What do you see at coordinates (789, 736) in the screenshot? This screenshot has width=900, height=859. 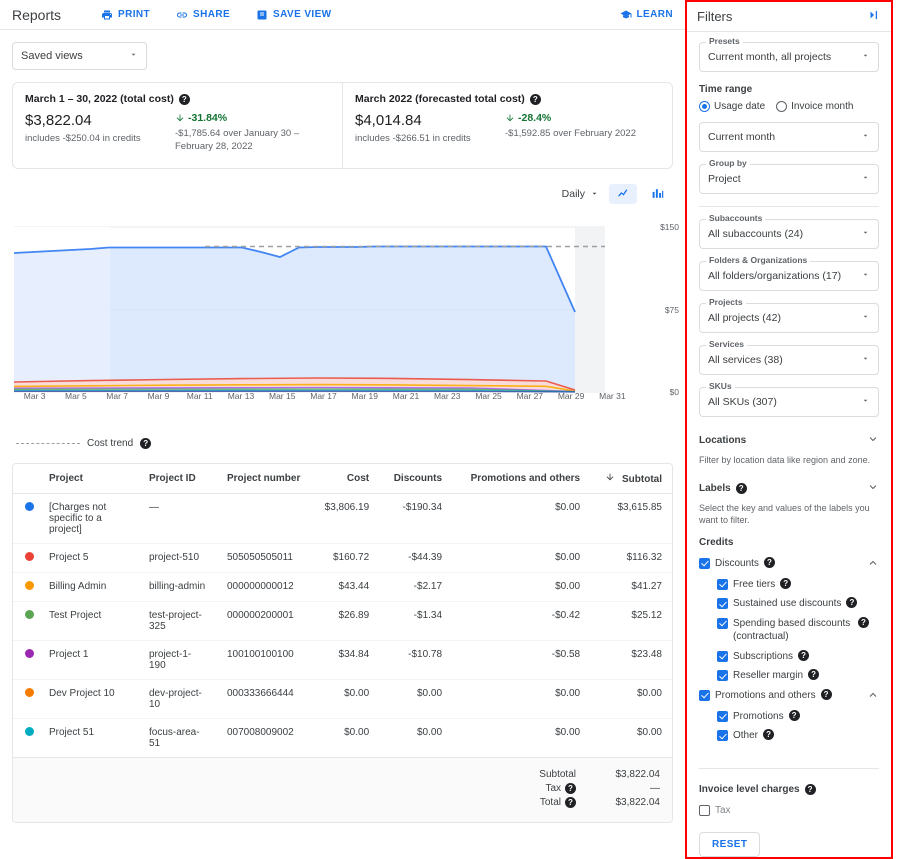 I see `checkbox-other: Other ?` at bounding box center [789, 736].